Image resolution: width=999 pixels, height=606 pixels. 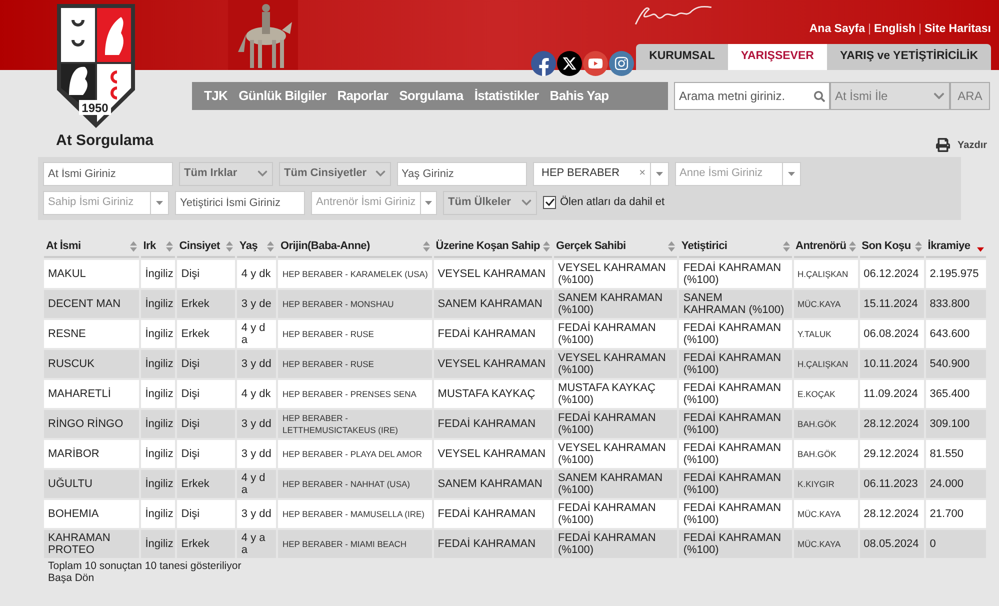 I want to click on column-header: Yaş, so click(x=256, y=248).